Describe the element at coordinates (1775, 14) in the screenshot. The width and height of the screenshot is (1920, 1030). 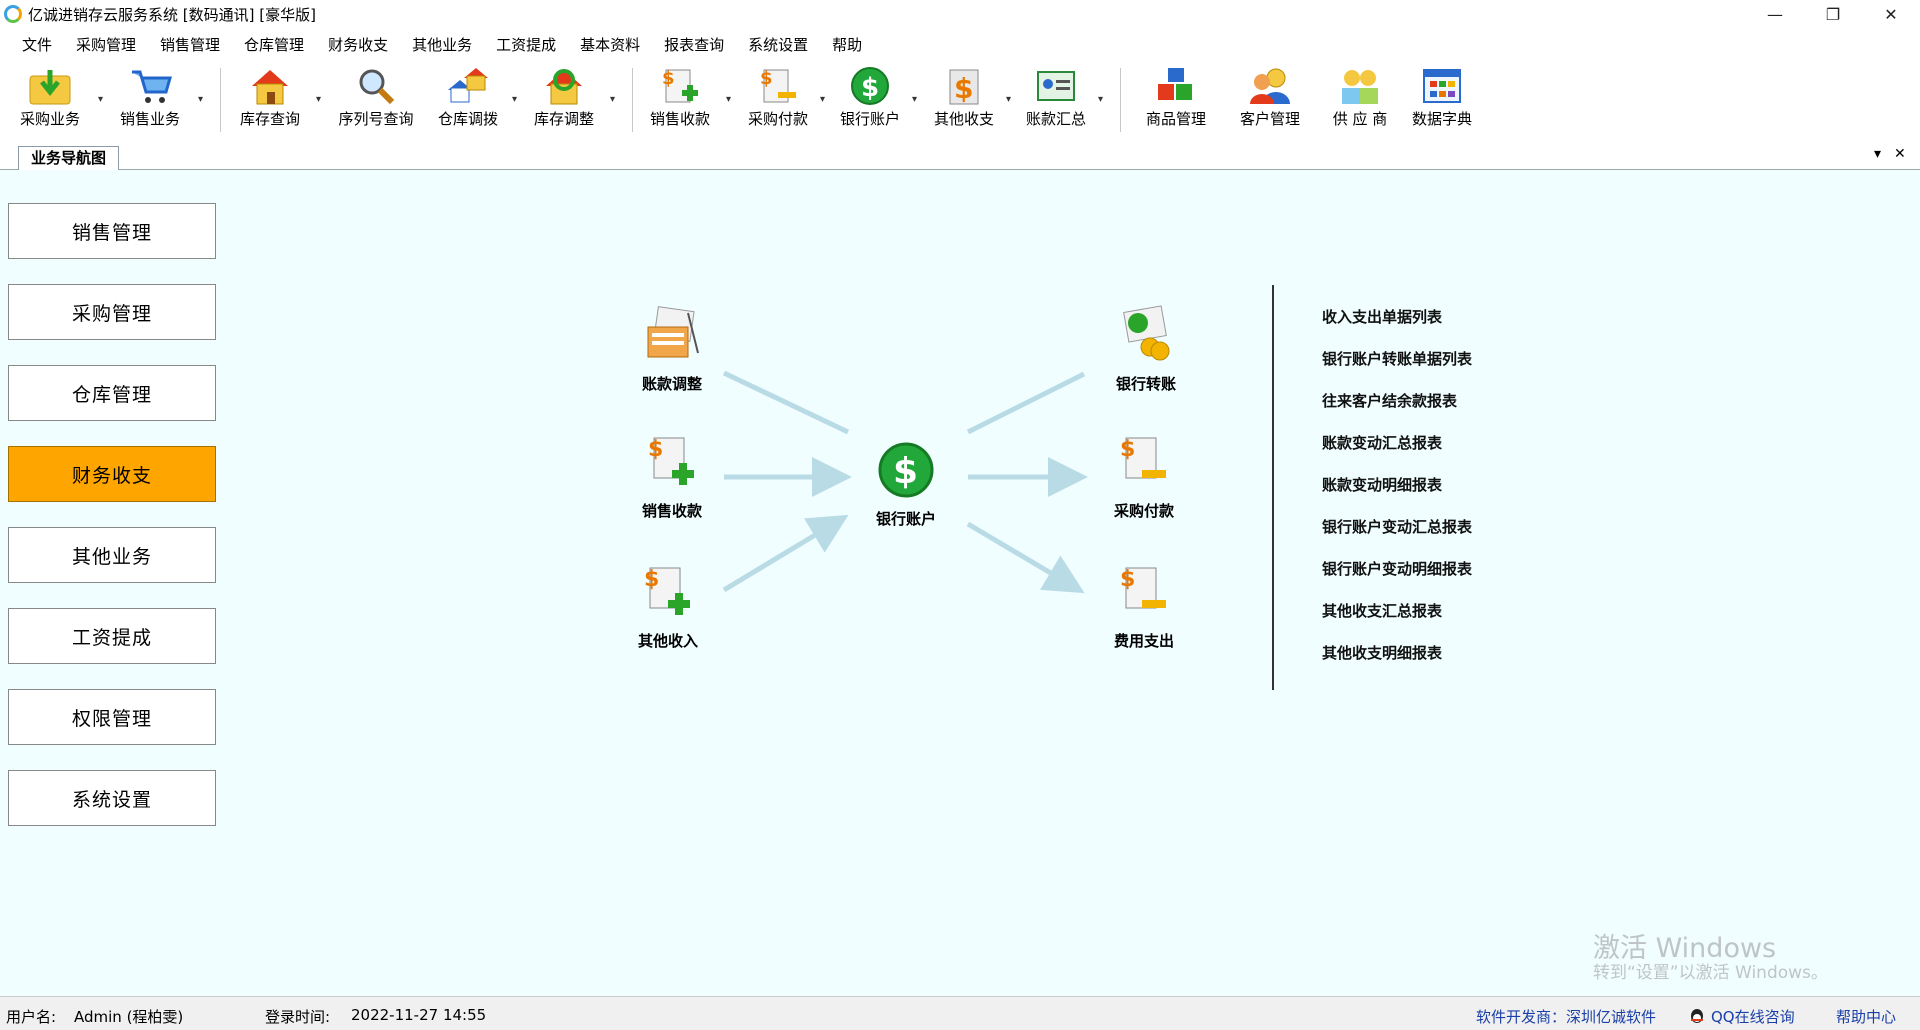
I see `minimize-button: —` at that location.